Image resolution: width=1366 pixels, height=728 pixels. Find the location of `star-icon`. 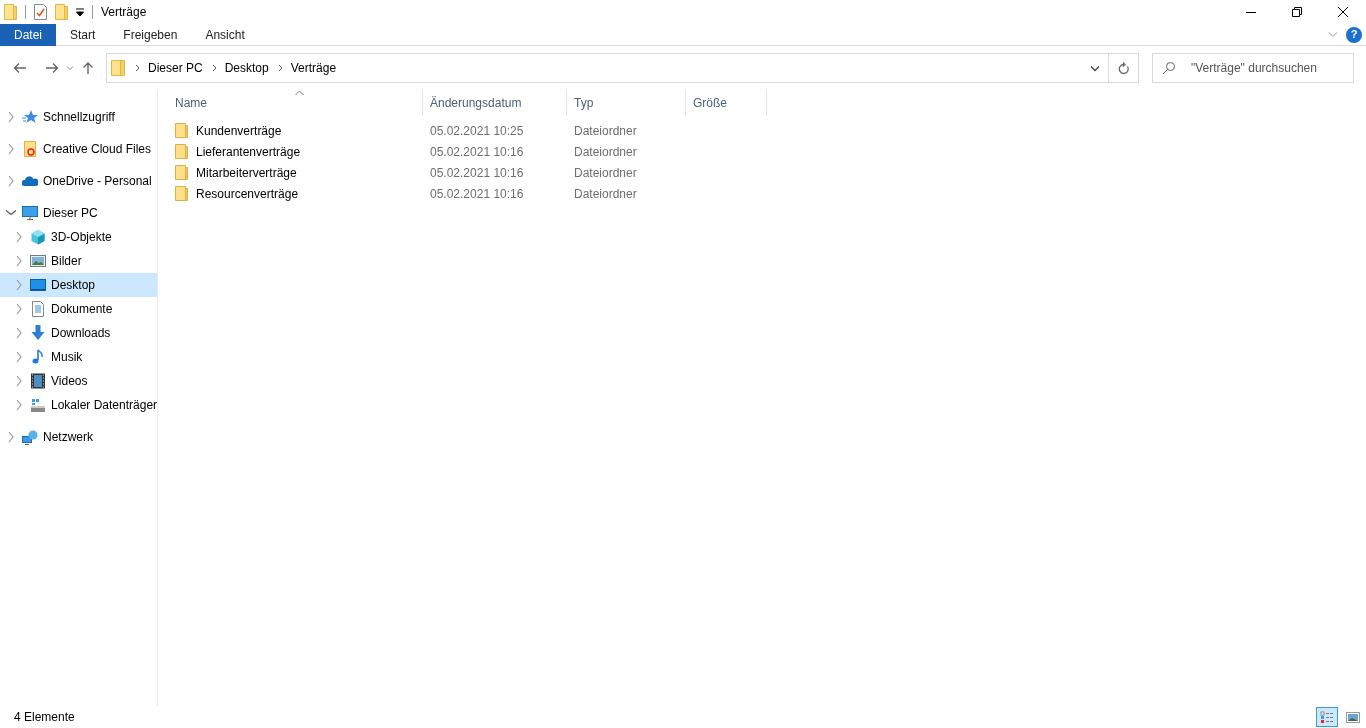

star-icon is located at coordinates (30, 117).